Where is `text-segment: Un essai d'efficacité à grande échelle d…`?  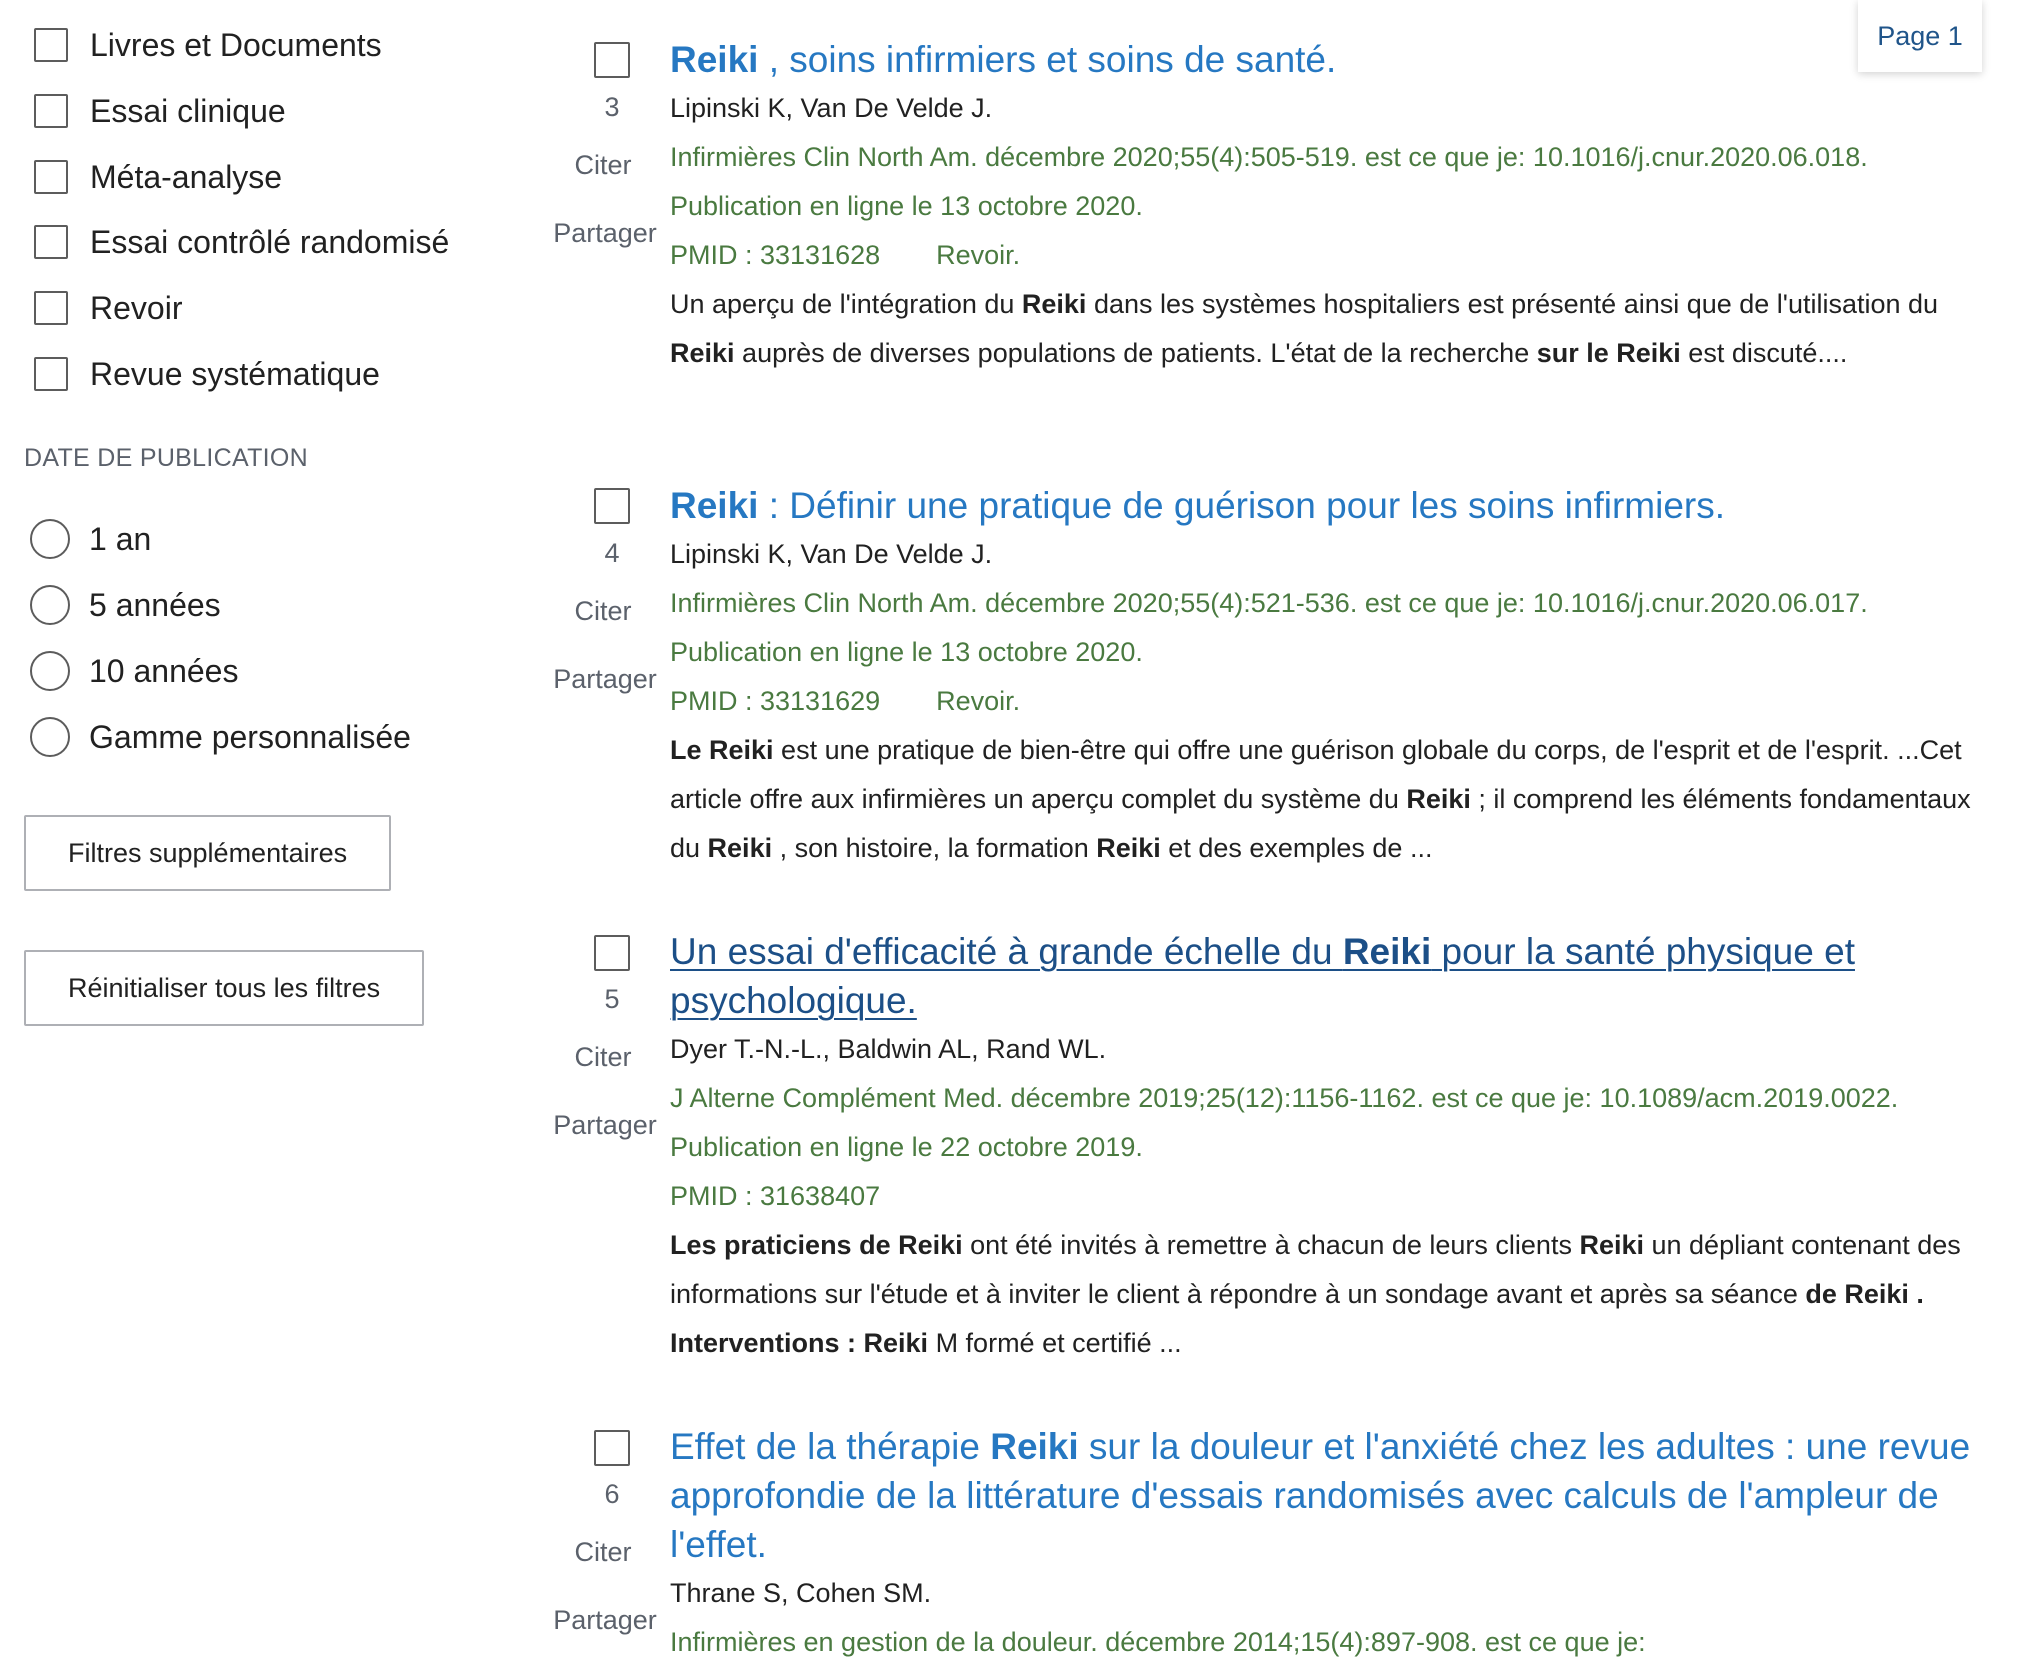
text-segment: Un essai d'efficacité à grande échelle d… is located at coordinates (1006, 951).